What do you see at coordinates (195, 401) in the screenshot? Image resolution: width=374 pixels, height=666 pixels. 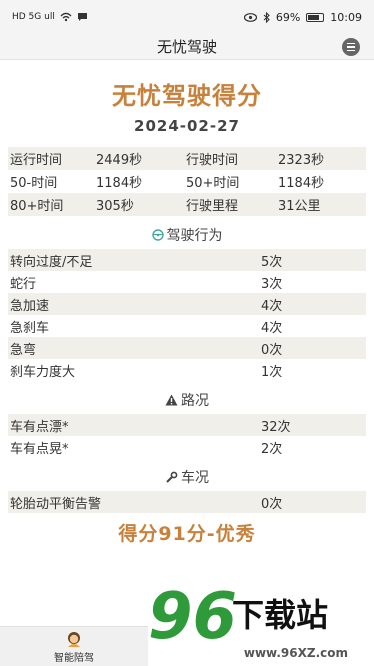 I see `section-title: 路况` at bounding box center [195, 401].